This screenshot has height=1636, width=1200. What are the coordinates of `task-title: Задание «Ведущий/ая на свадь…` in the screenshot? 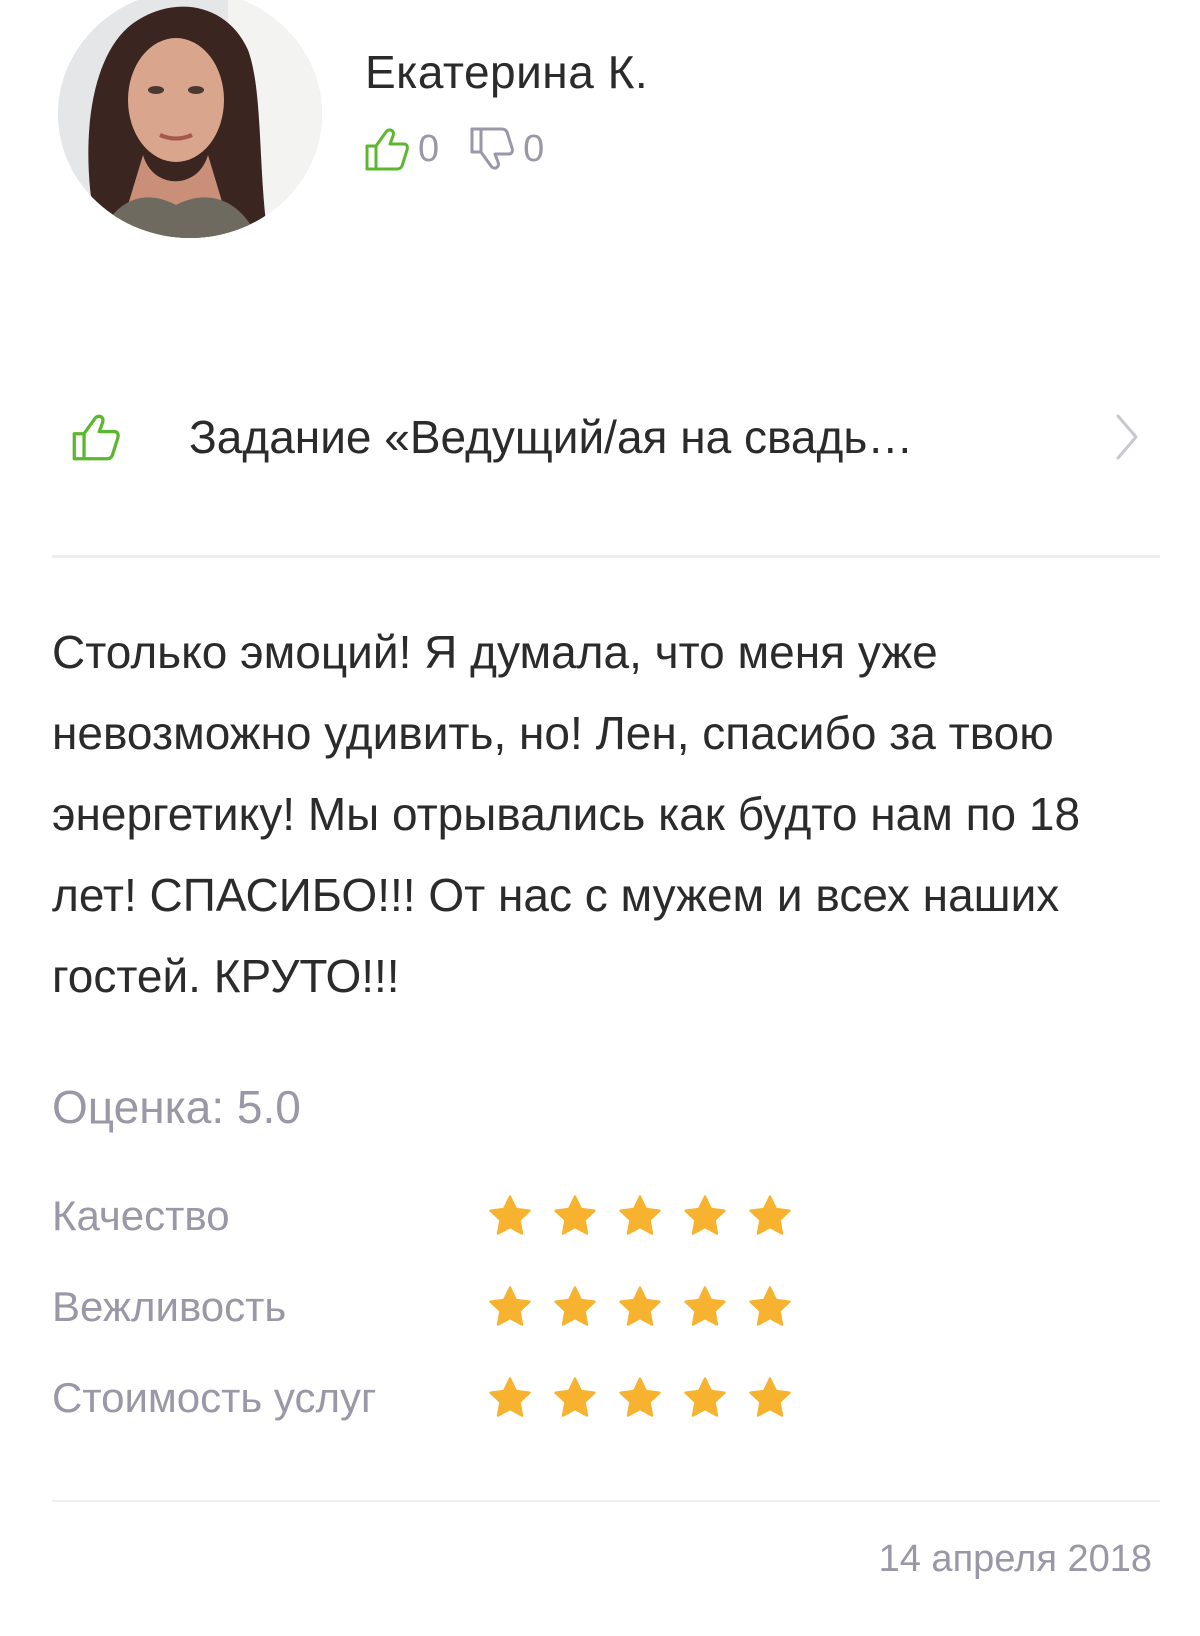 It's located at (551, 437).